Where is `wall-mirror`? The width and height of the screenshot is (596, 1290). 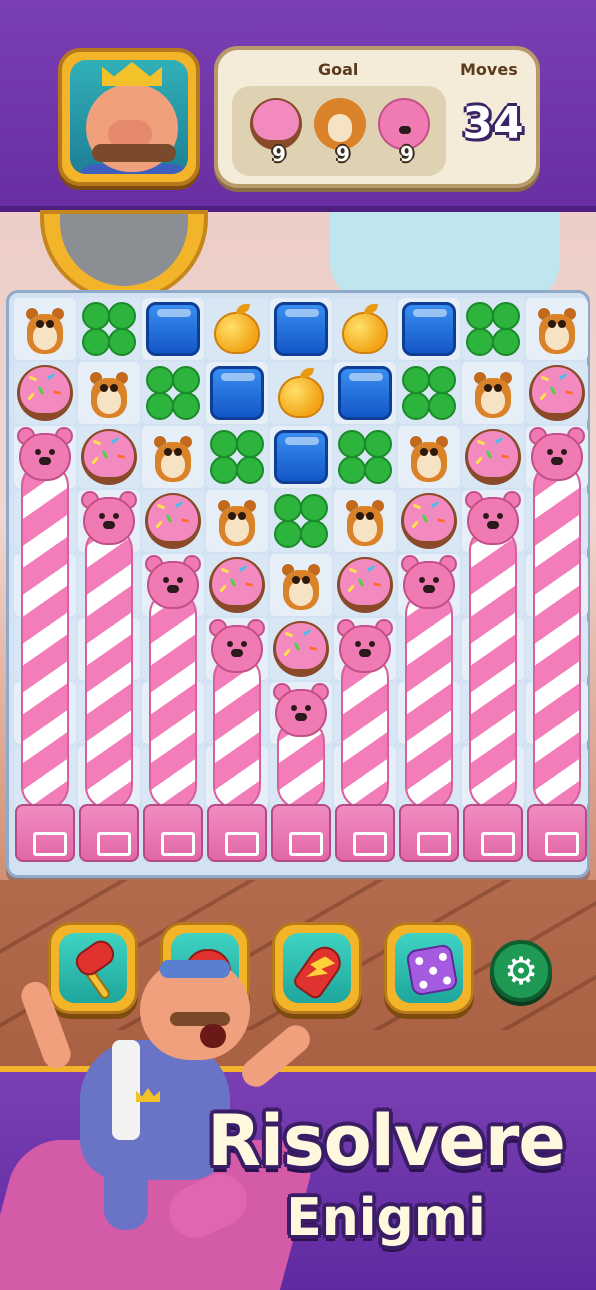 wall-mirror is located at coordinates (124, 256).